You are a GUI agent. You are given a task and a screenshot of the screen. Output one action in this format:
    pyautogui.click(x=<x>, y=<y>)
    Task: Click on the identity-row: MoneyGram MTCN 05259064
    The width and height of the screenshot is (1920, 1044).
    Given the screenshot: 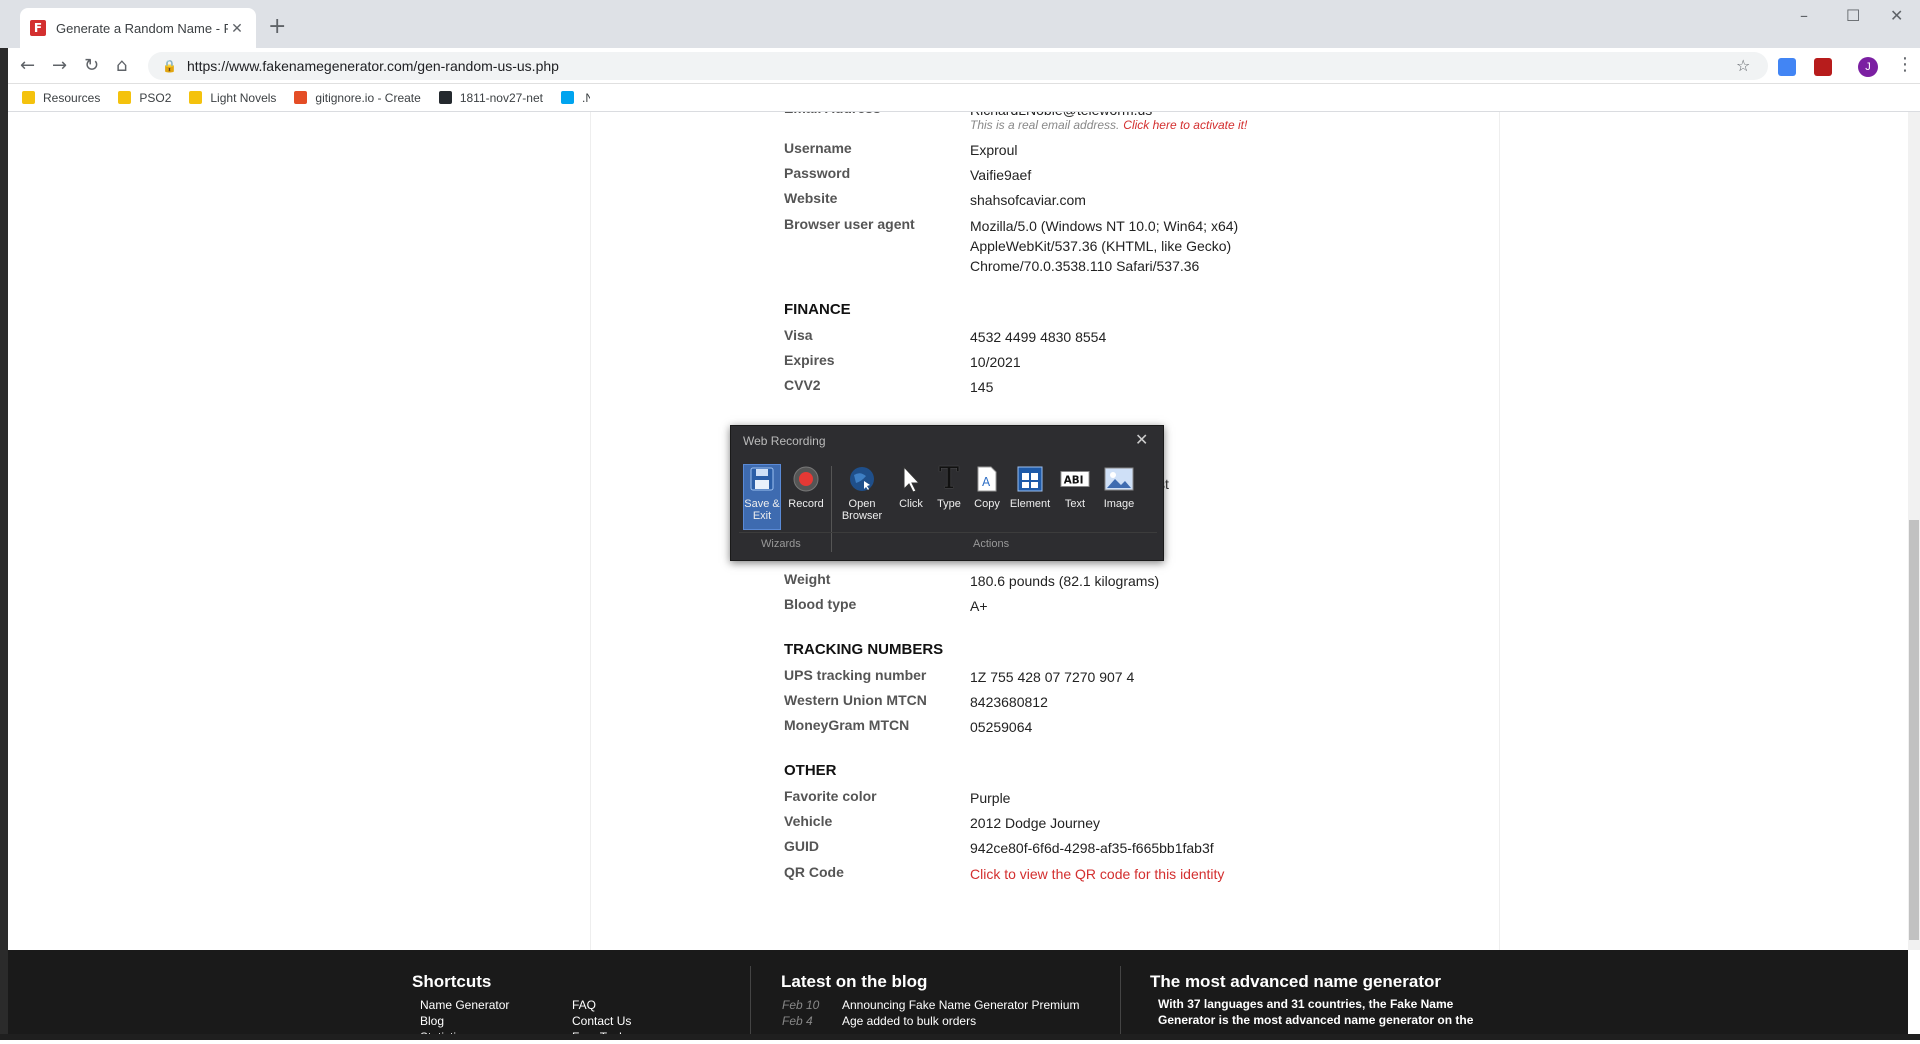 What is the action you would take?
    pyautogui.click(x=908, y=727)
    